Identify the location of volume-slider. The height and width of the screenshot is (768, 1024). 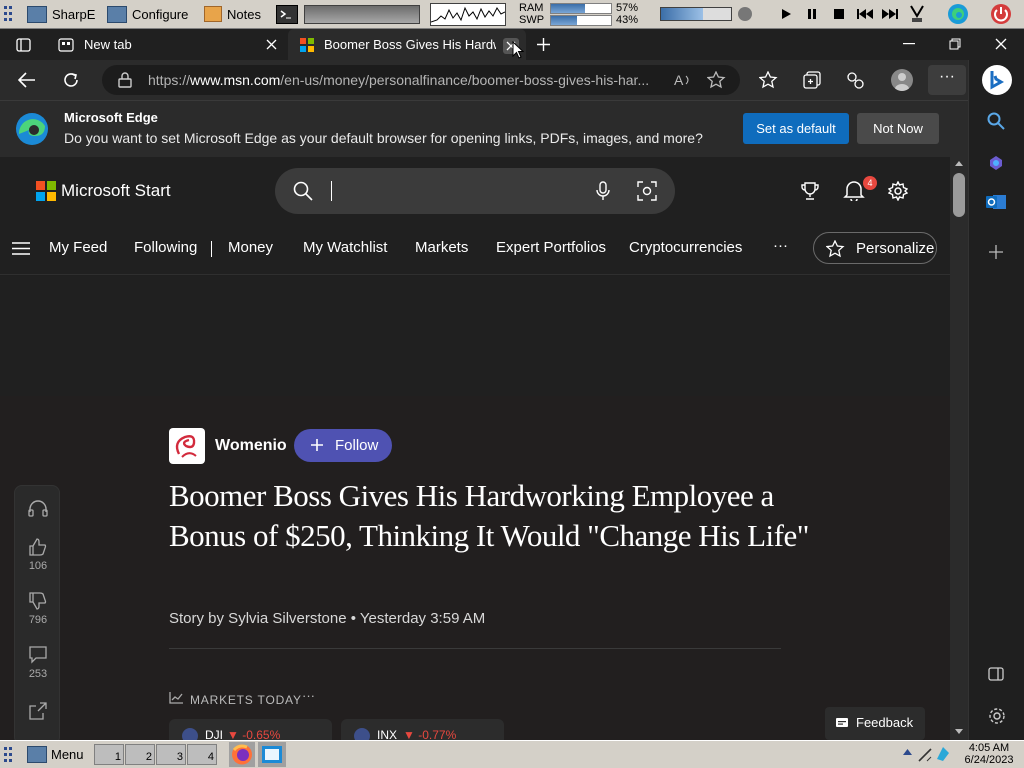
(696, 14).